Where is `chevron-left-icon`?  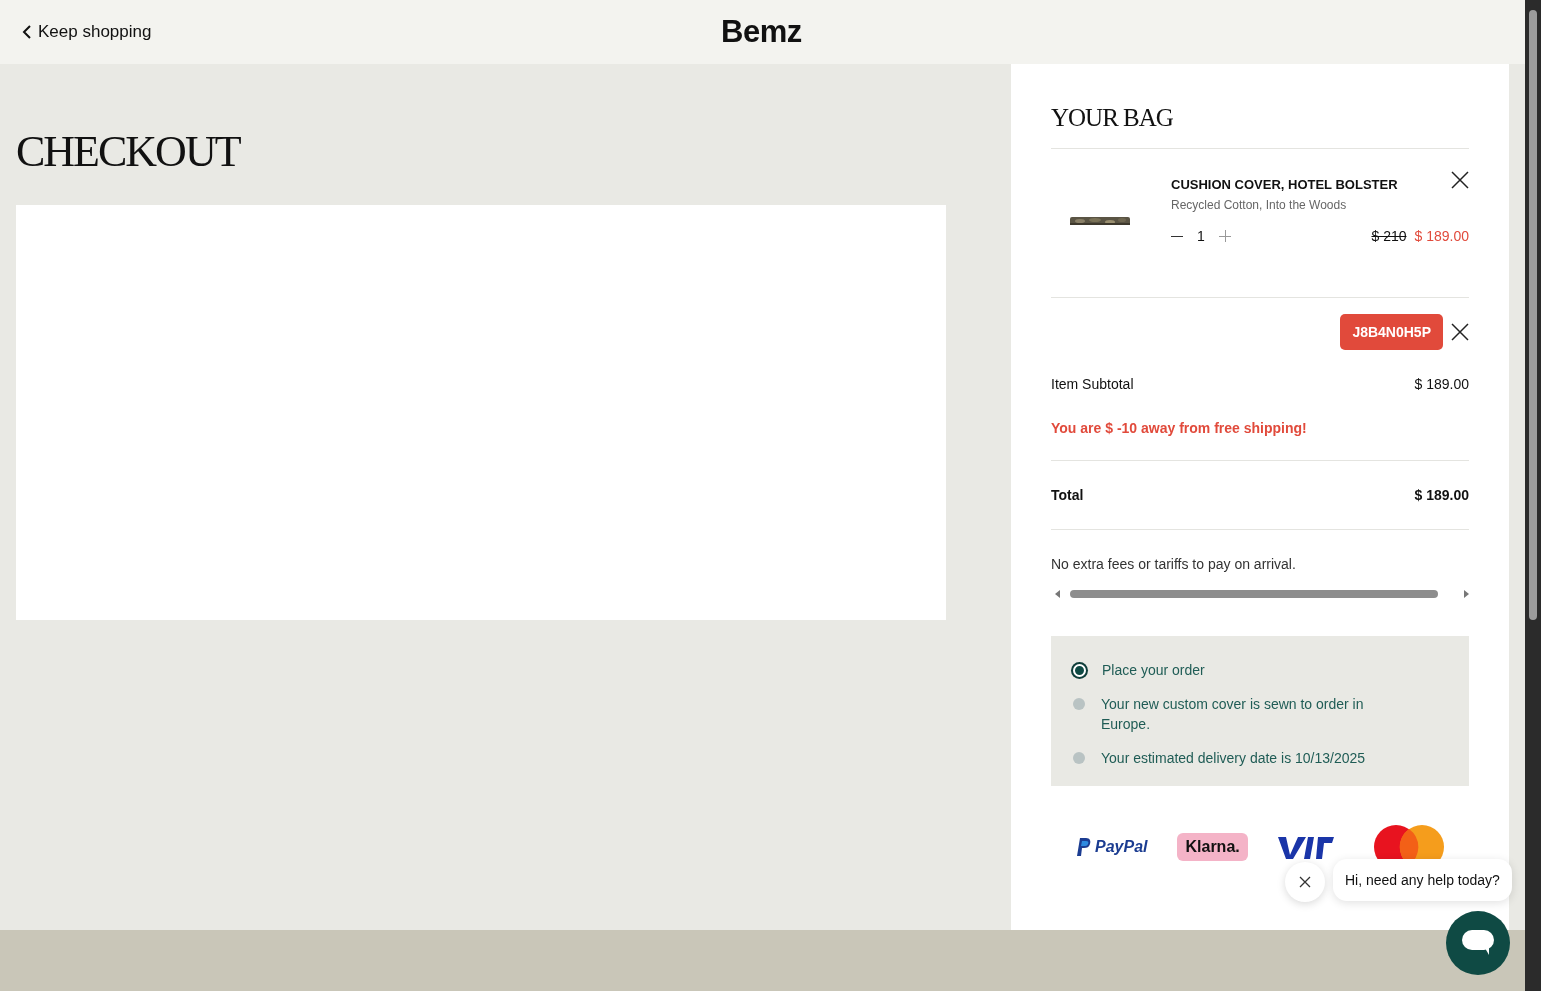
chevron-left-icon is located at coordinates (27, 32).